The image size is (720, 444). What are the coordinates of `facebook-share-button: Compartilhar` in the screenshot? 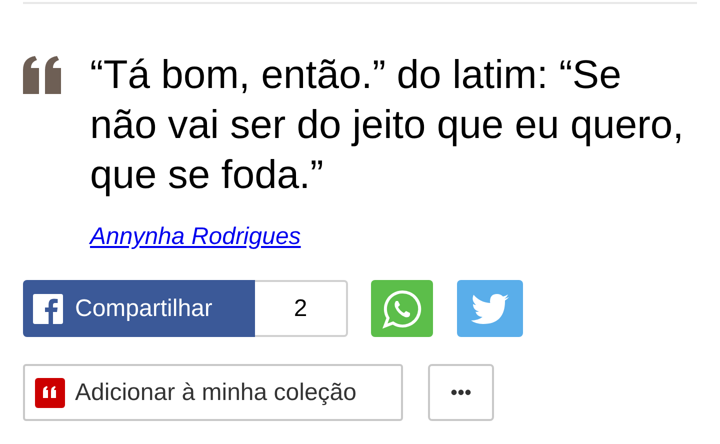 It's located at (139, 308).